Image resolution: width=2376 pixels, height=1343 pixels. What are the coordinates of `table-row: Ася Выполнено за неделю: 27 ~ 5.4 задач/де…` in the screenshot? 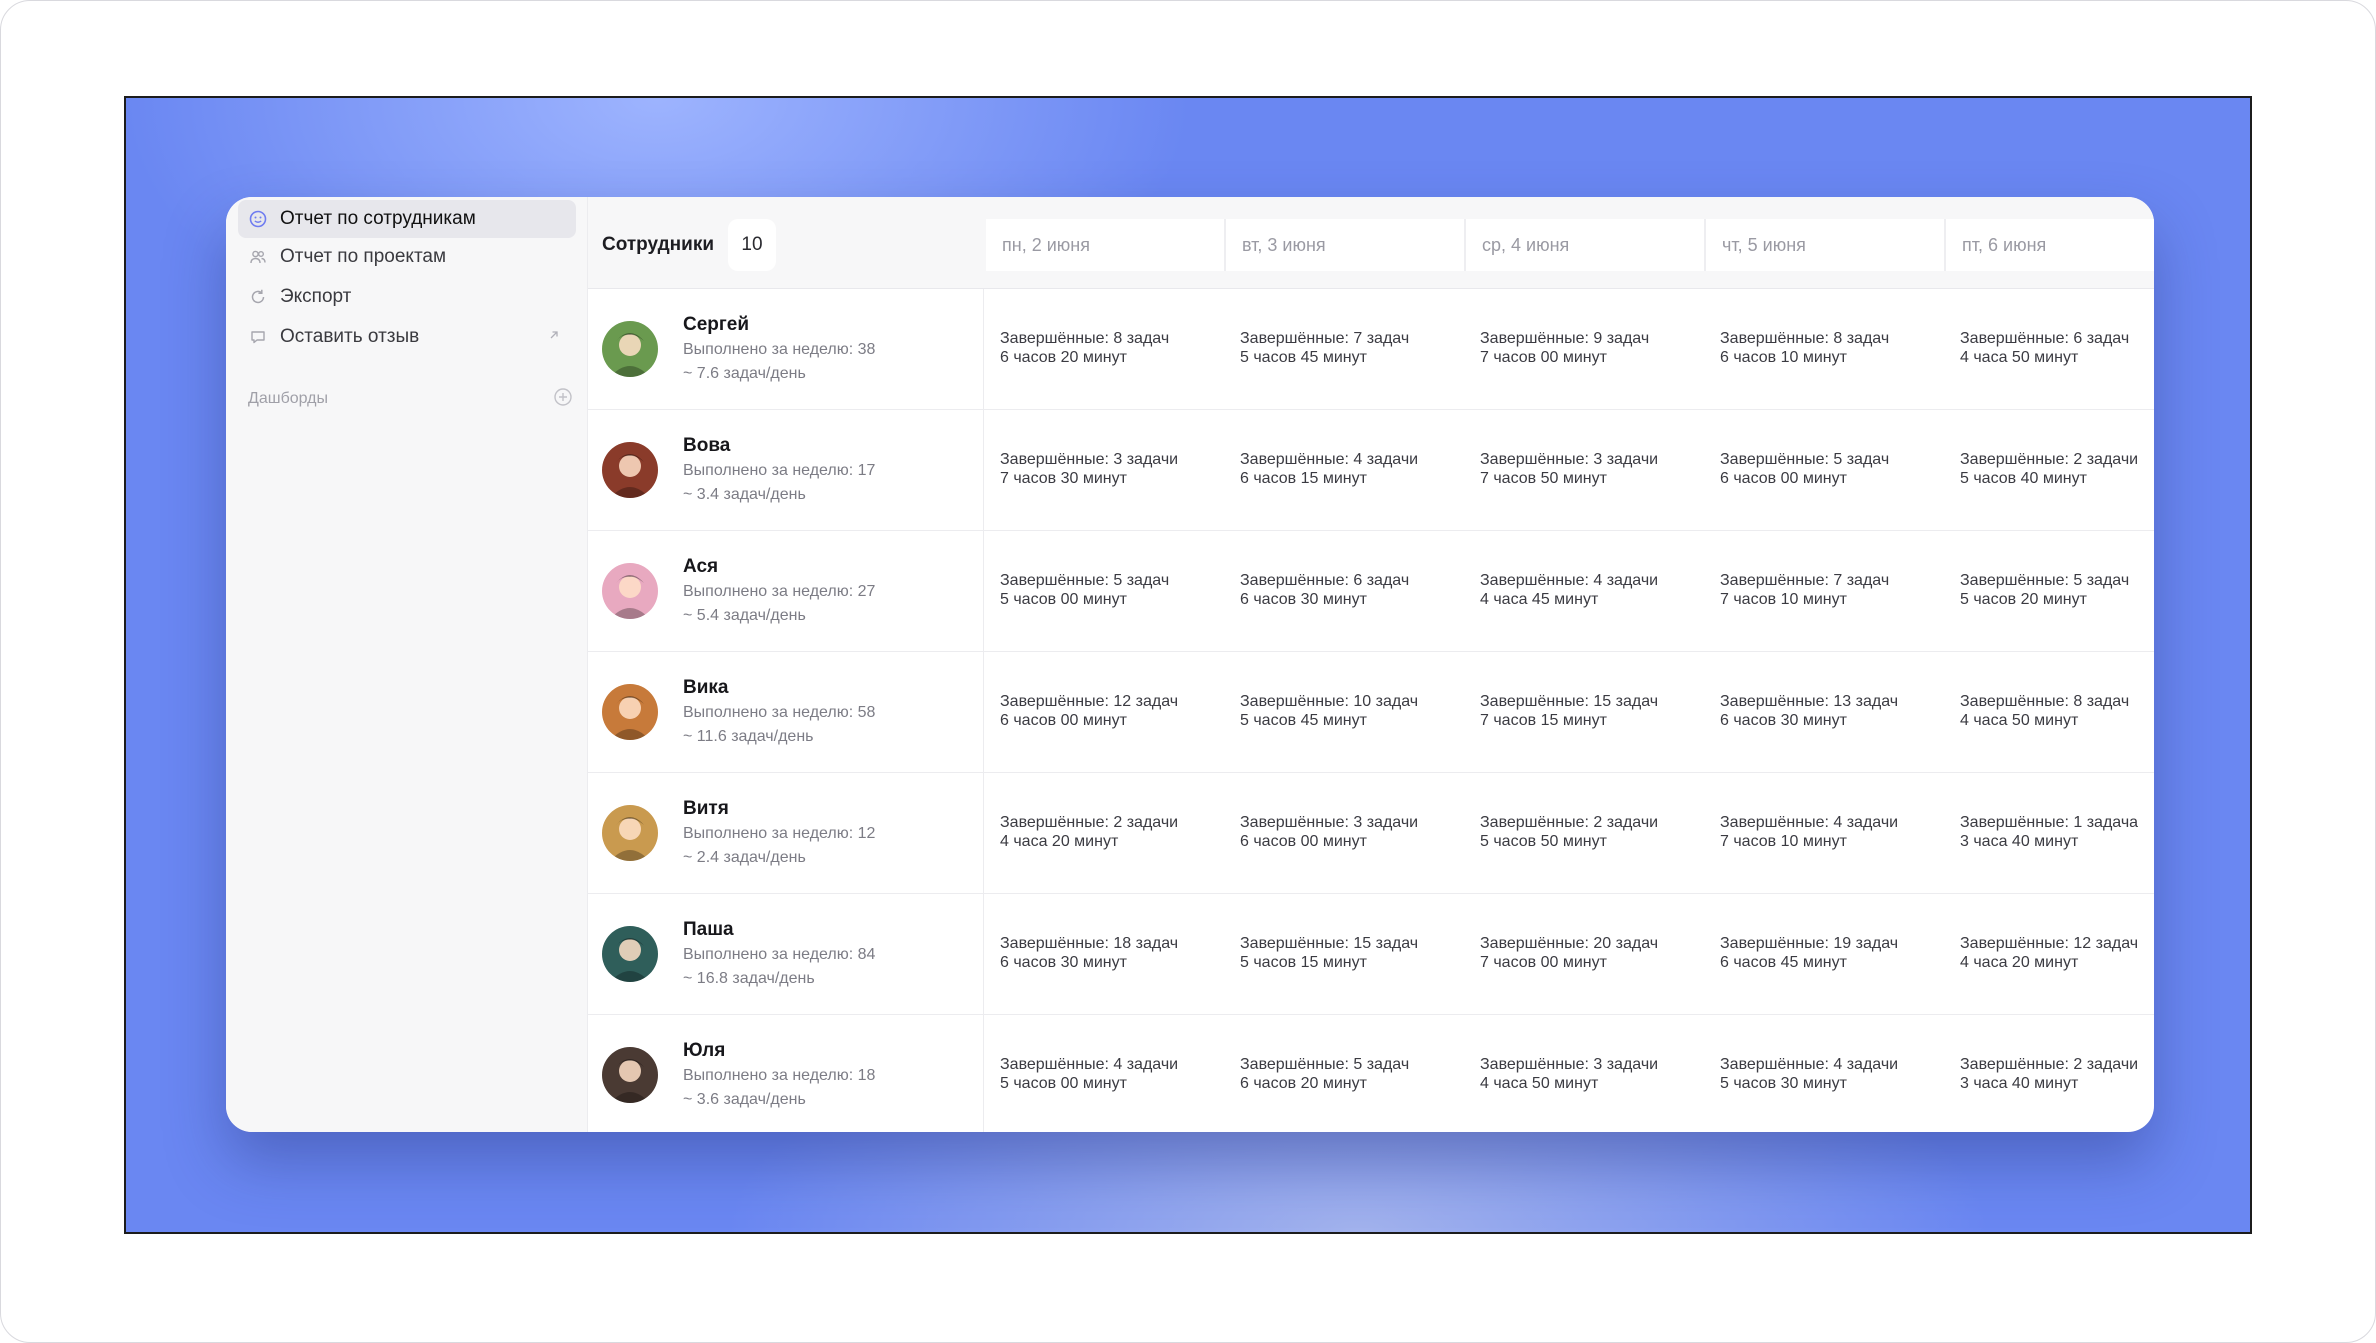 It's located at (1371, 591).